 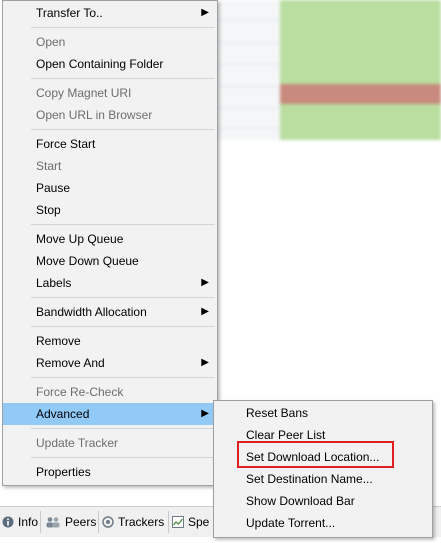 I want to click on progress-column, so click(x=360, y=70).